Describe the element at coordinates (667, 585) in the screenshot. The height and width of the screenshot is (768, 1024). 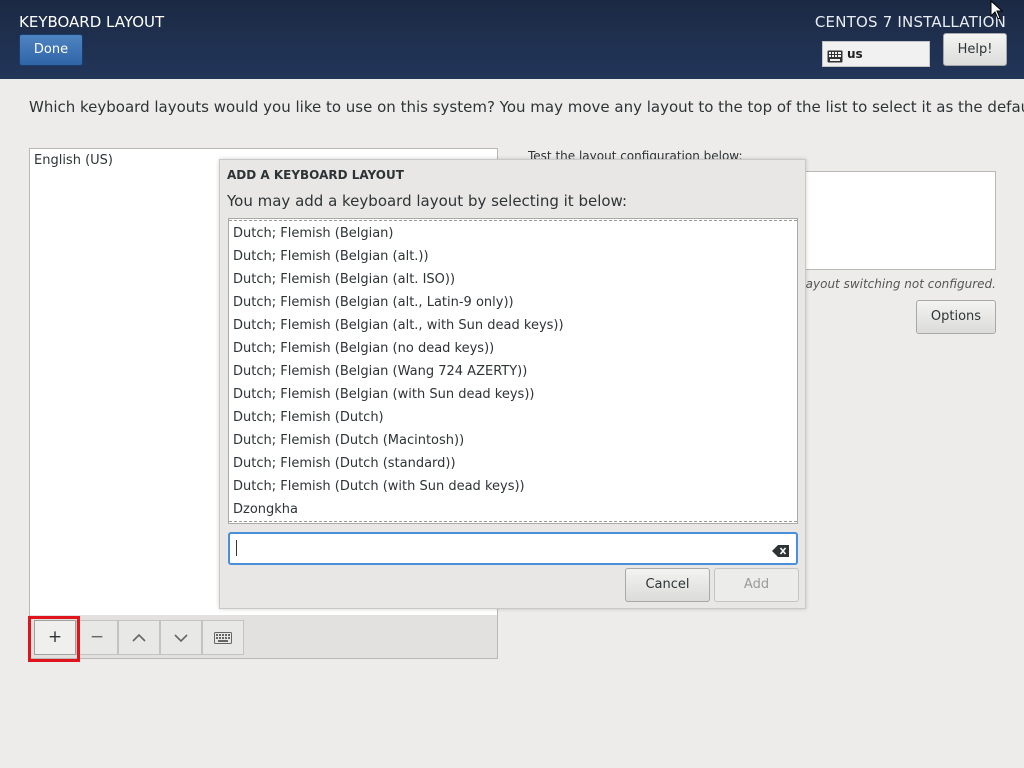
I see `cancel-button: Cancel` at that location.